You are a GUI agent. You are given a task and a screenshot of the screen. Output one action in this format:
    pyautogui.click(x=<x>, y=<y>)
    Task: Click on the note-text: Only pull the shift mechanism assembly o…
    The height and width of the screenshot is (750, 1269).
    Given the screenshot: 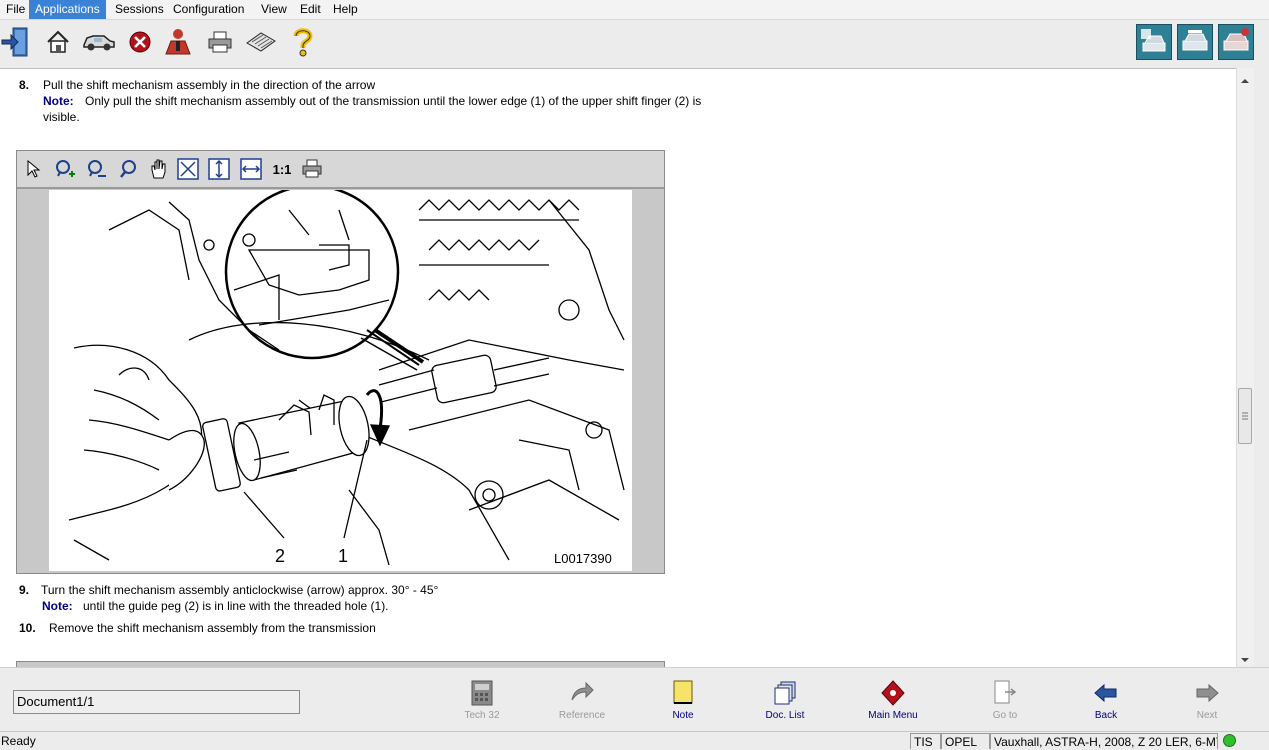 What is the action you would take?
    pyautogui.click(x=393, y=101)
    